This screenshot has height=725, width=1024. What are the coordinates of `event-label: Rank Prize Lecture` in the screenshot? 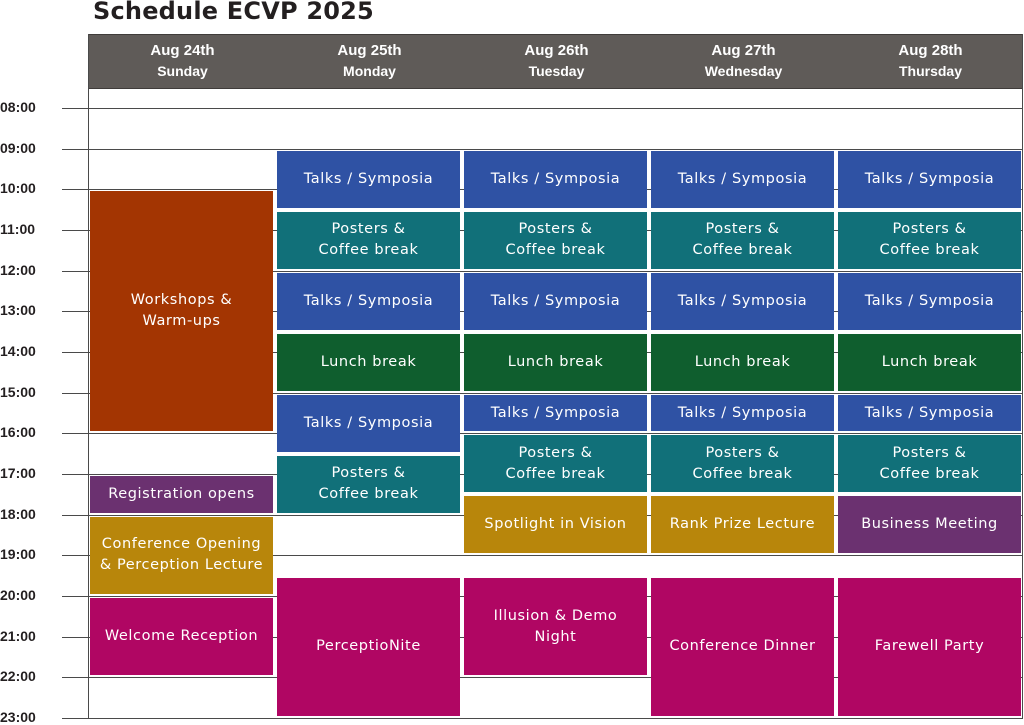 It's located at (742, 524).